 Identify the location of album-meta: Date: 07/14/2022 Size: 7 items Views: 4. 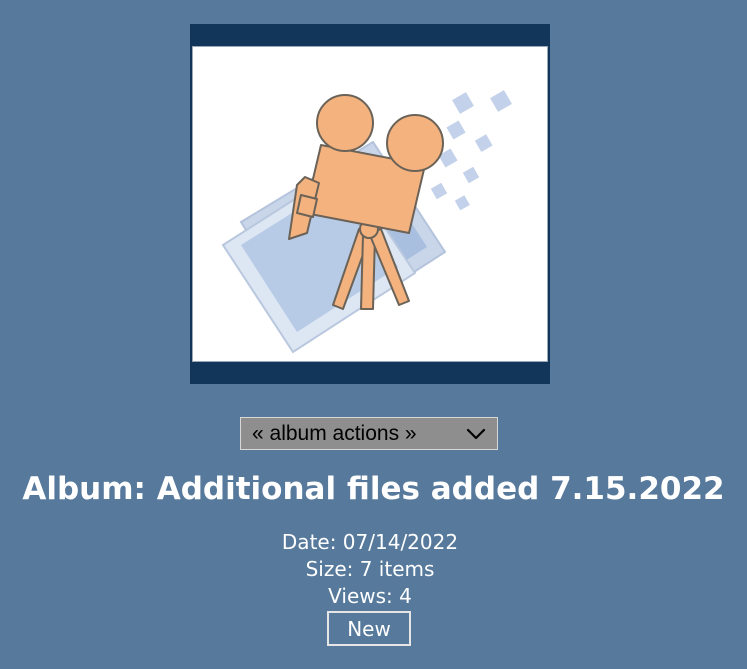
(370, 569).